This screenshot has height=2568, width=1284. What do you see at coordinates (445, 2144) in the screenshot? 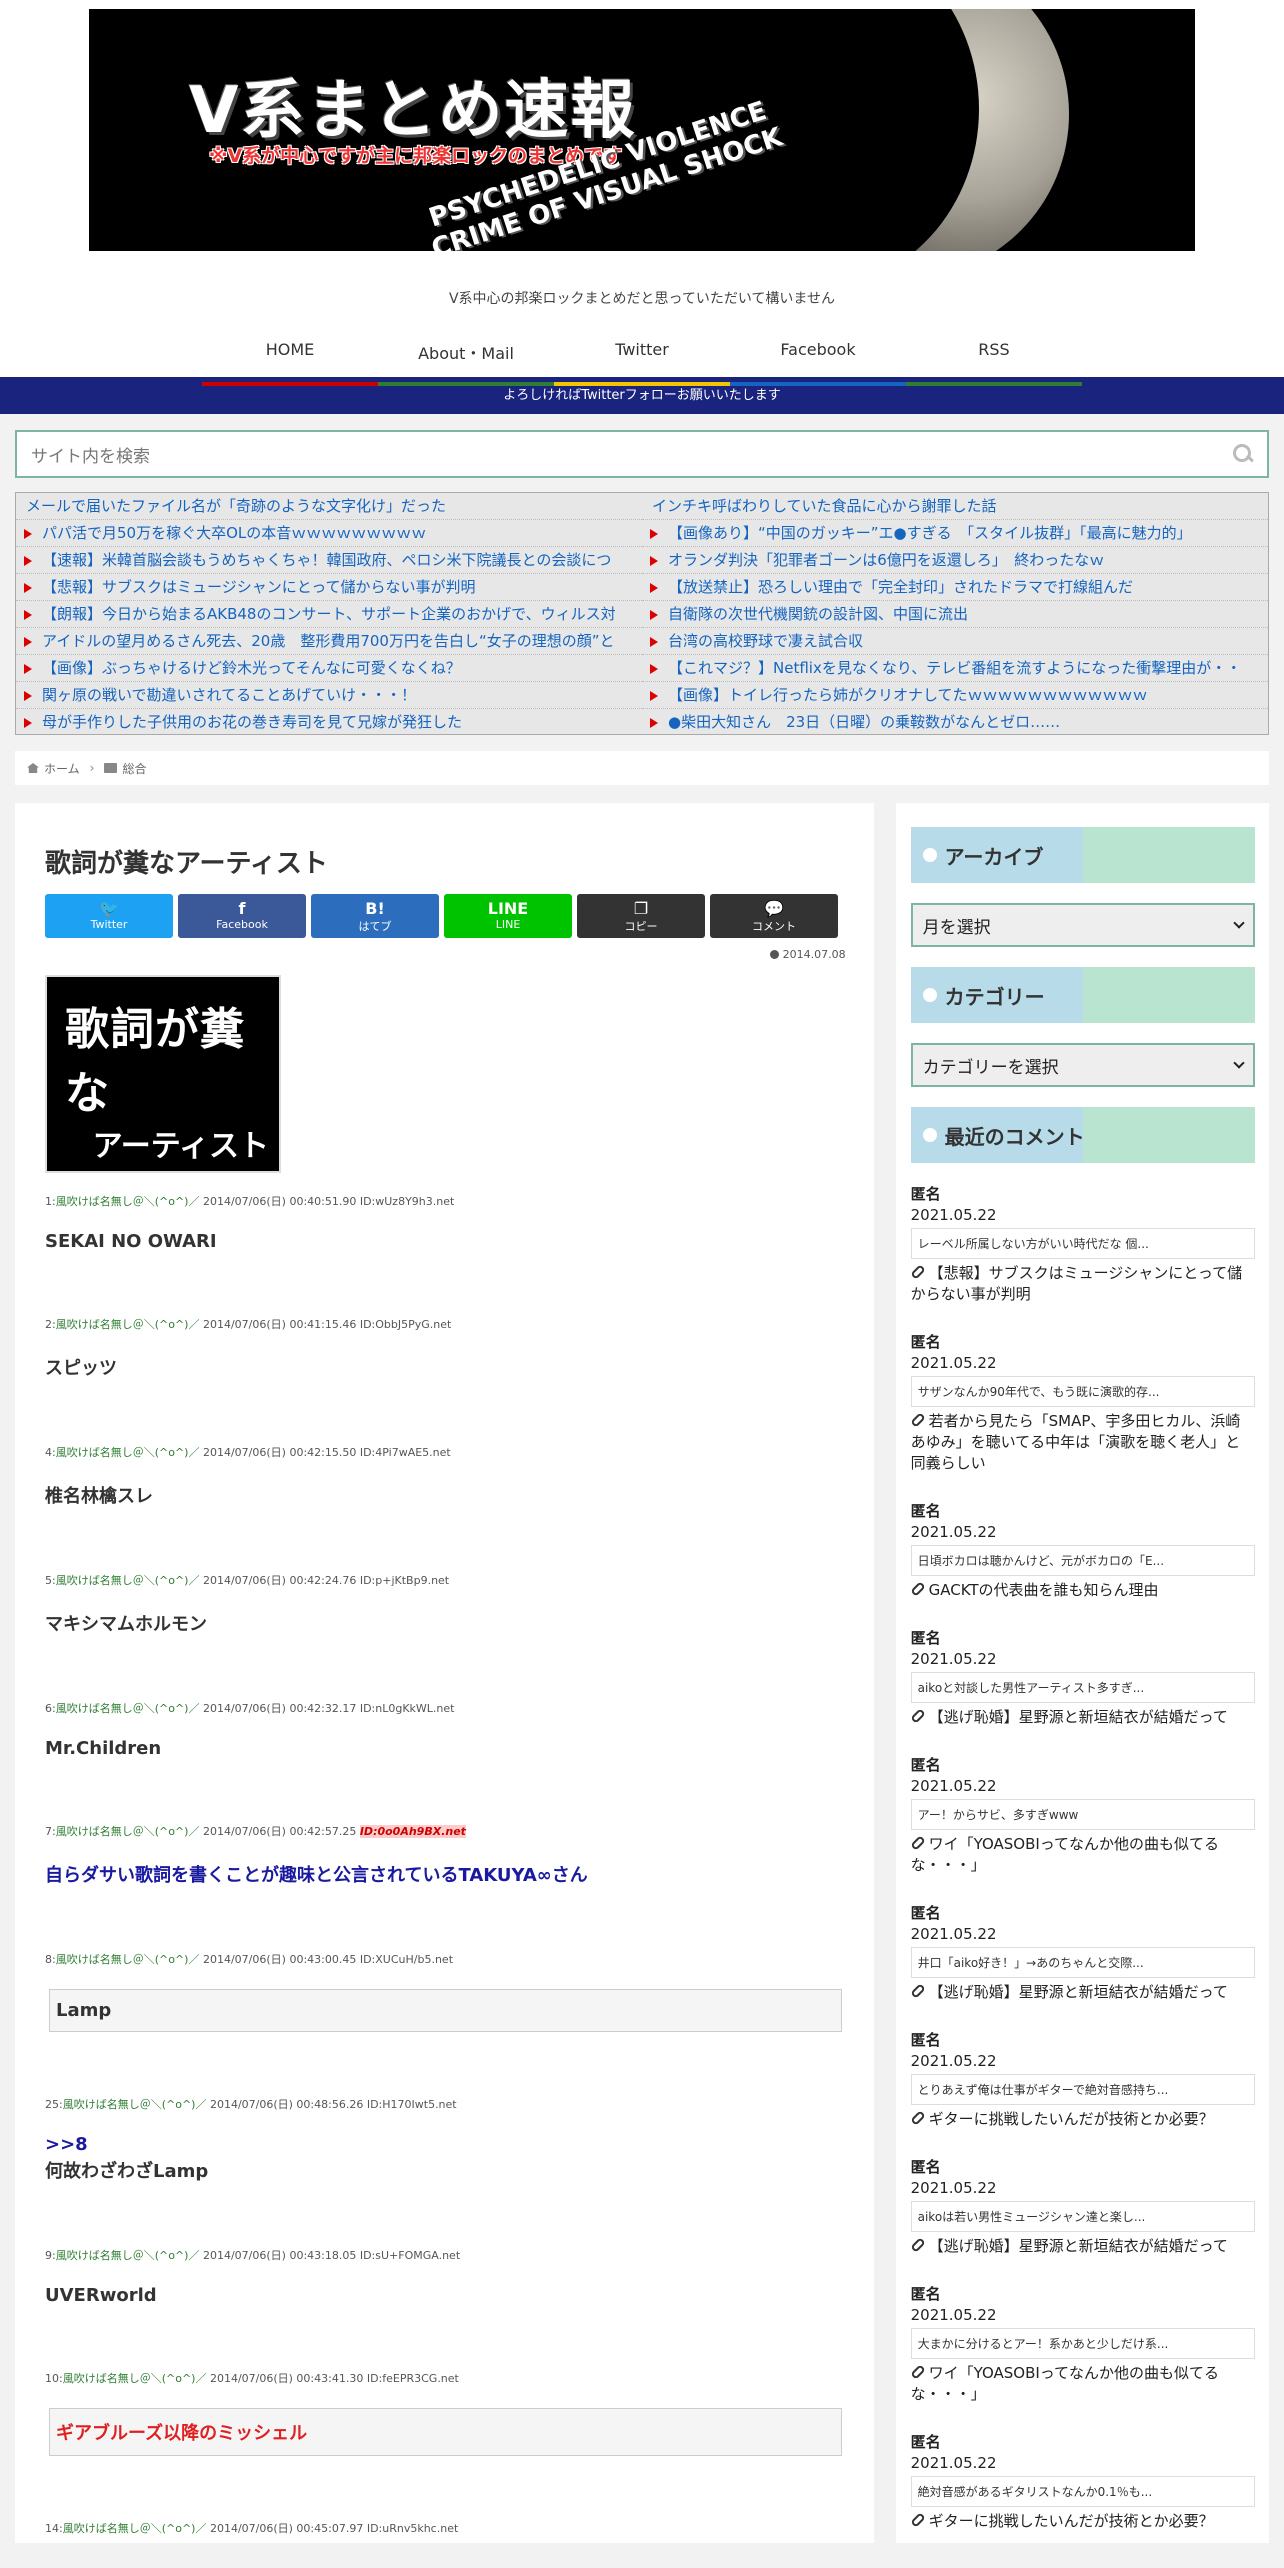
I see `reply-anchor: >>8` at bounding box center [445, 2144].